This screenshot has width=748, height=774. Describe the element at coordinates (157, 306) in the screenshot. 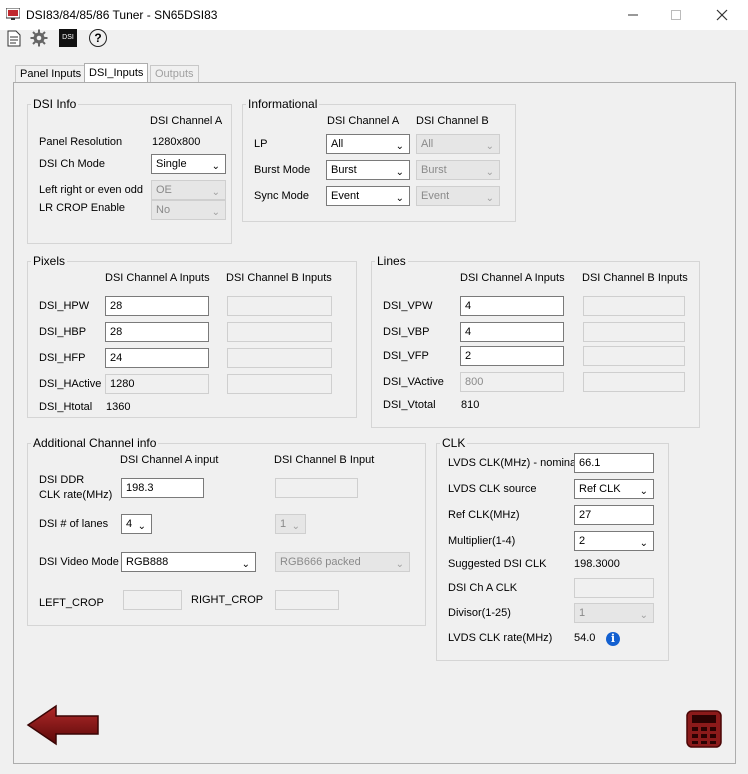

I see `hpw-a-input: 28` at that location.